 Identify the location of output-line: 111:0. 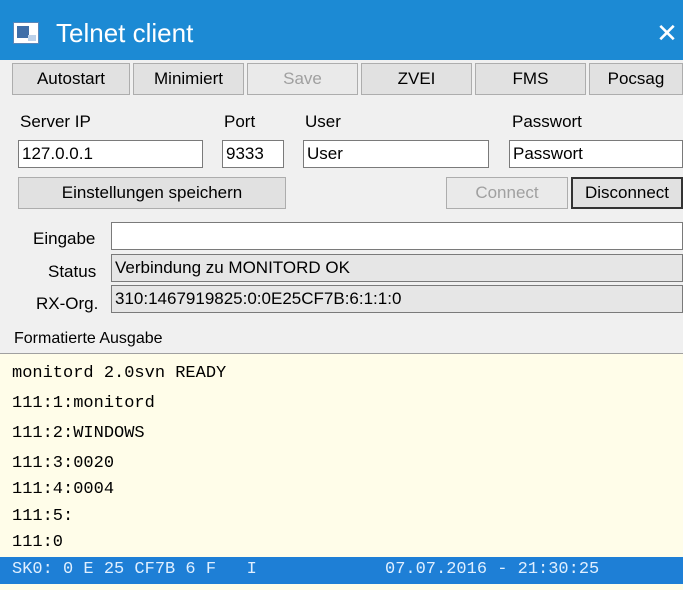
(38, 542).